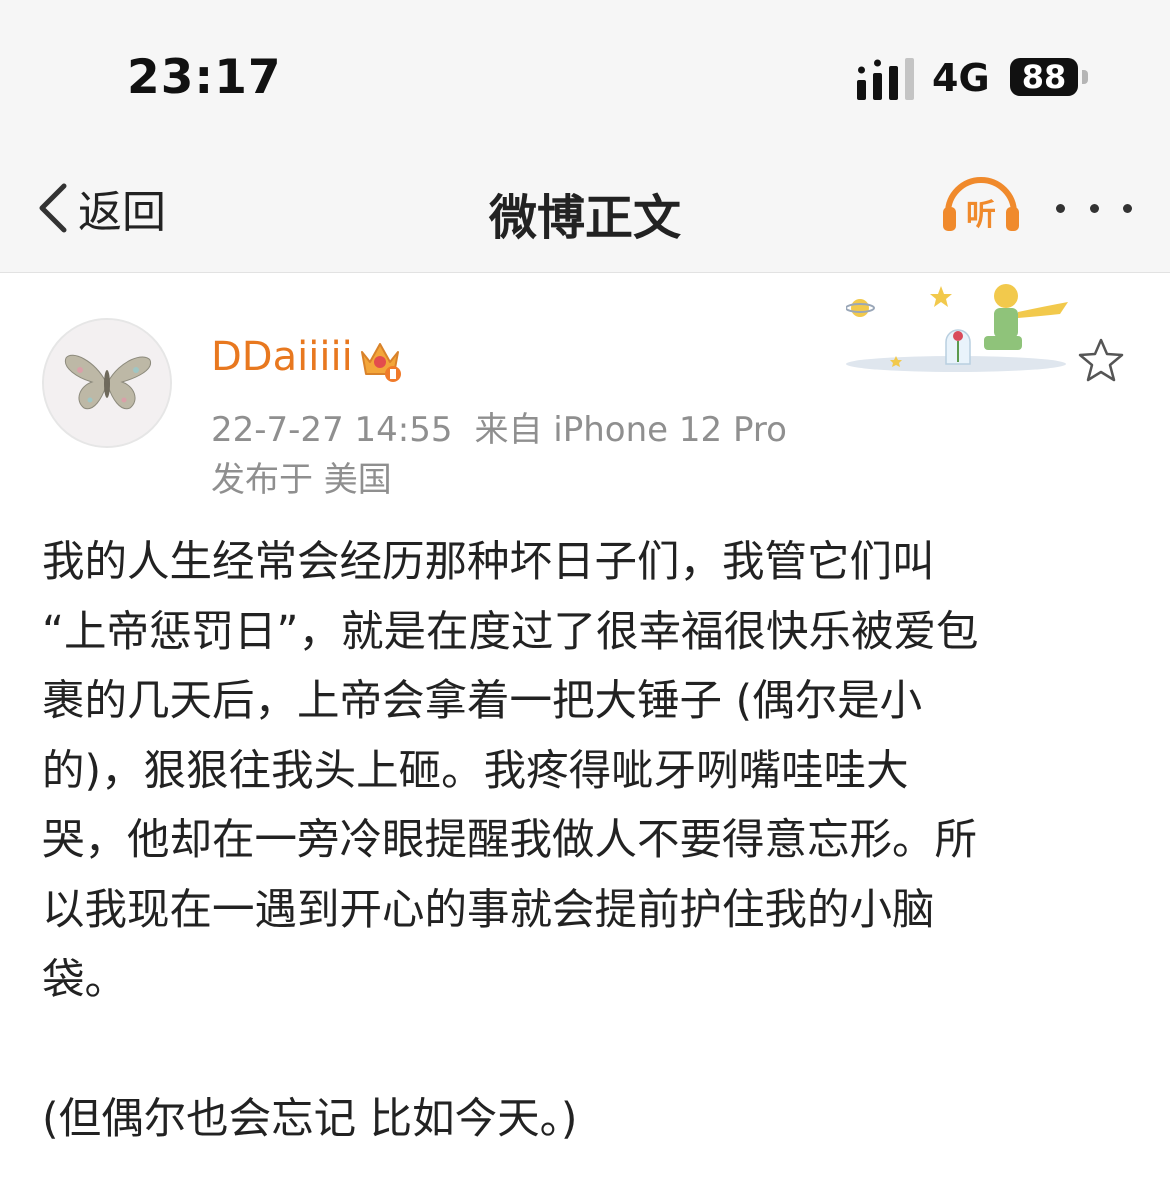 Image resolution: width=1170 pixels, height=1196 pixels. Describe the element at coordinates (630, 430) in the screenshot. I see `post-source: 来自 iPhone 12 Pro` at that location.